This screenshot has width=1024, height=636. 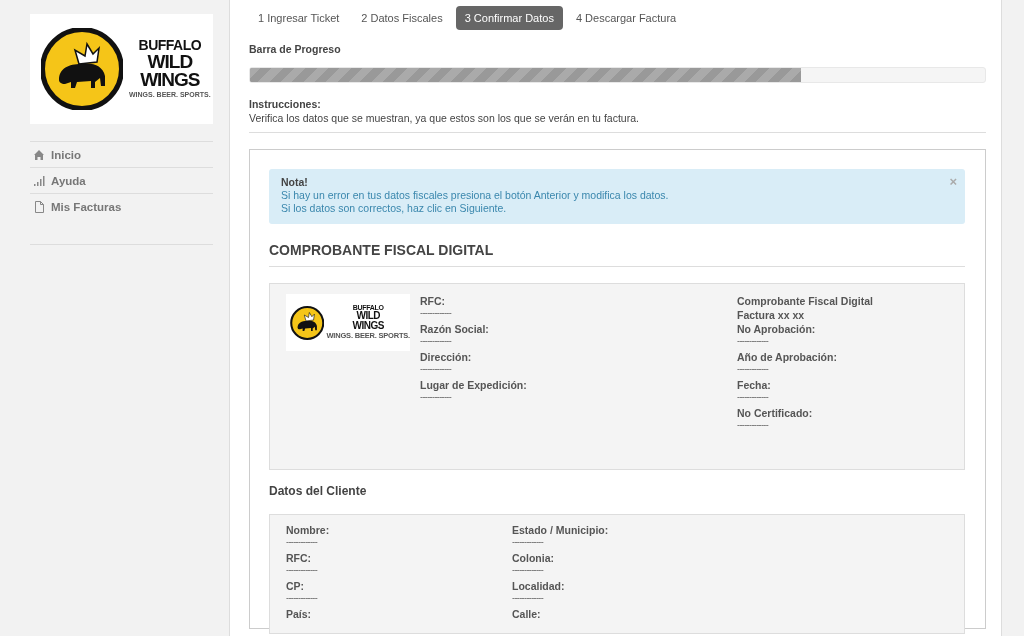 What do you see at coordinates (296, 586) in the screenshot?
I see `field-label: CP:` at bounding box center [296, 586].